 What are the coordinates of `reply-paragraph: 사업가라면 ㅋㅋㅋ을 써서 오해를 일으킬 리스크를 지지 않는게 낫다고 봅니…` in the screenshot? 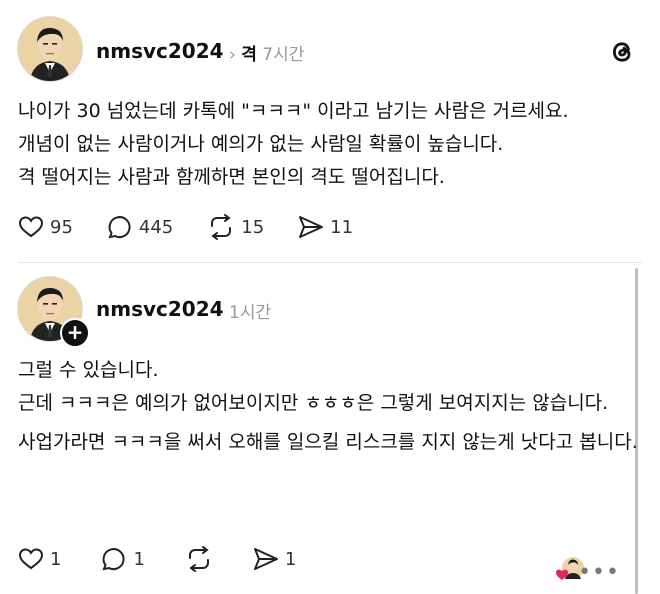 It's located at (328, 442).